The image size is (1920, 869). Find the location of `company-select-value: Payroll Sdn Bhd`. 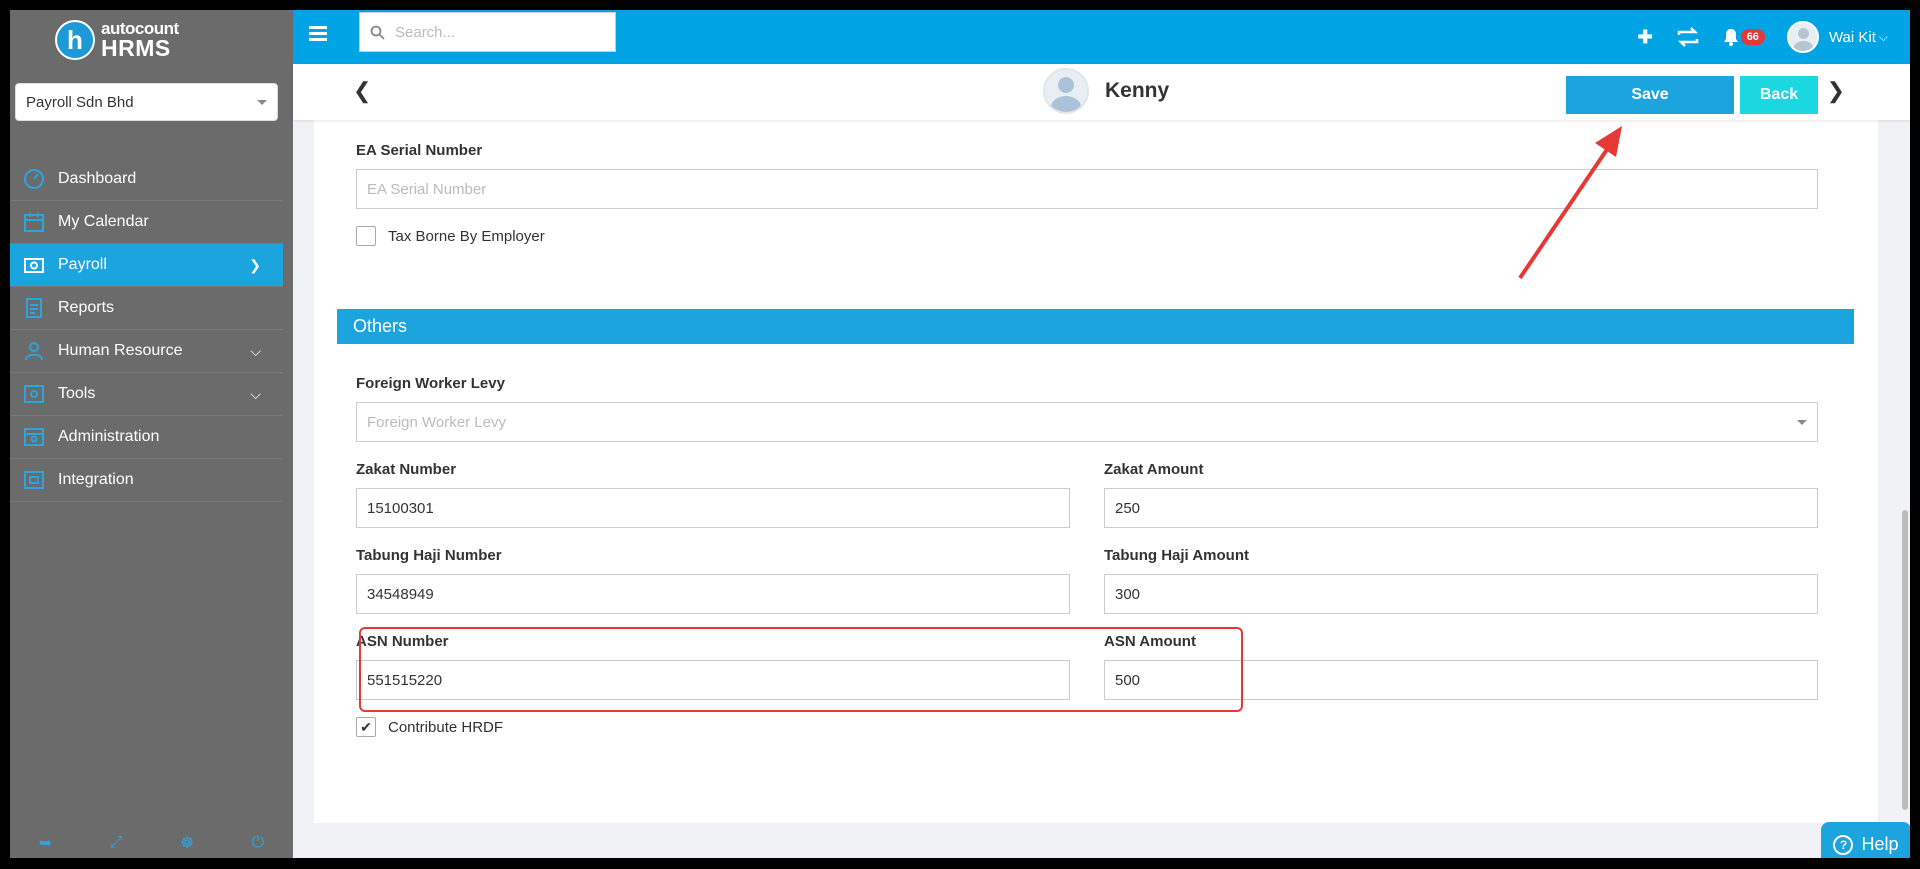

company-select-value: Payroll Sdn Bhd is located at coordinates (80, 102).